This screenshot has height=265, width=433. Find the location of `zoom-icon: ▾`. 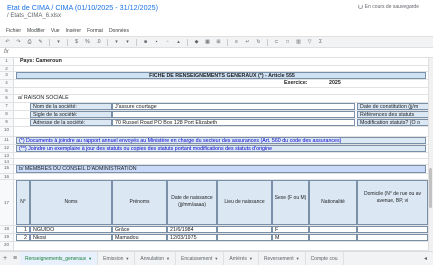

zoom-icon: ▾ is located at coordinates (58, 42).